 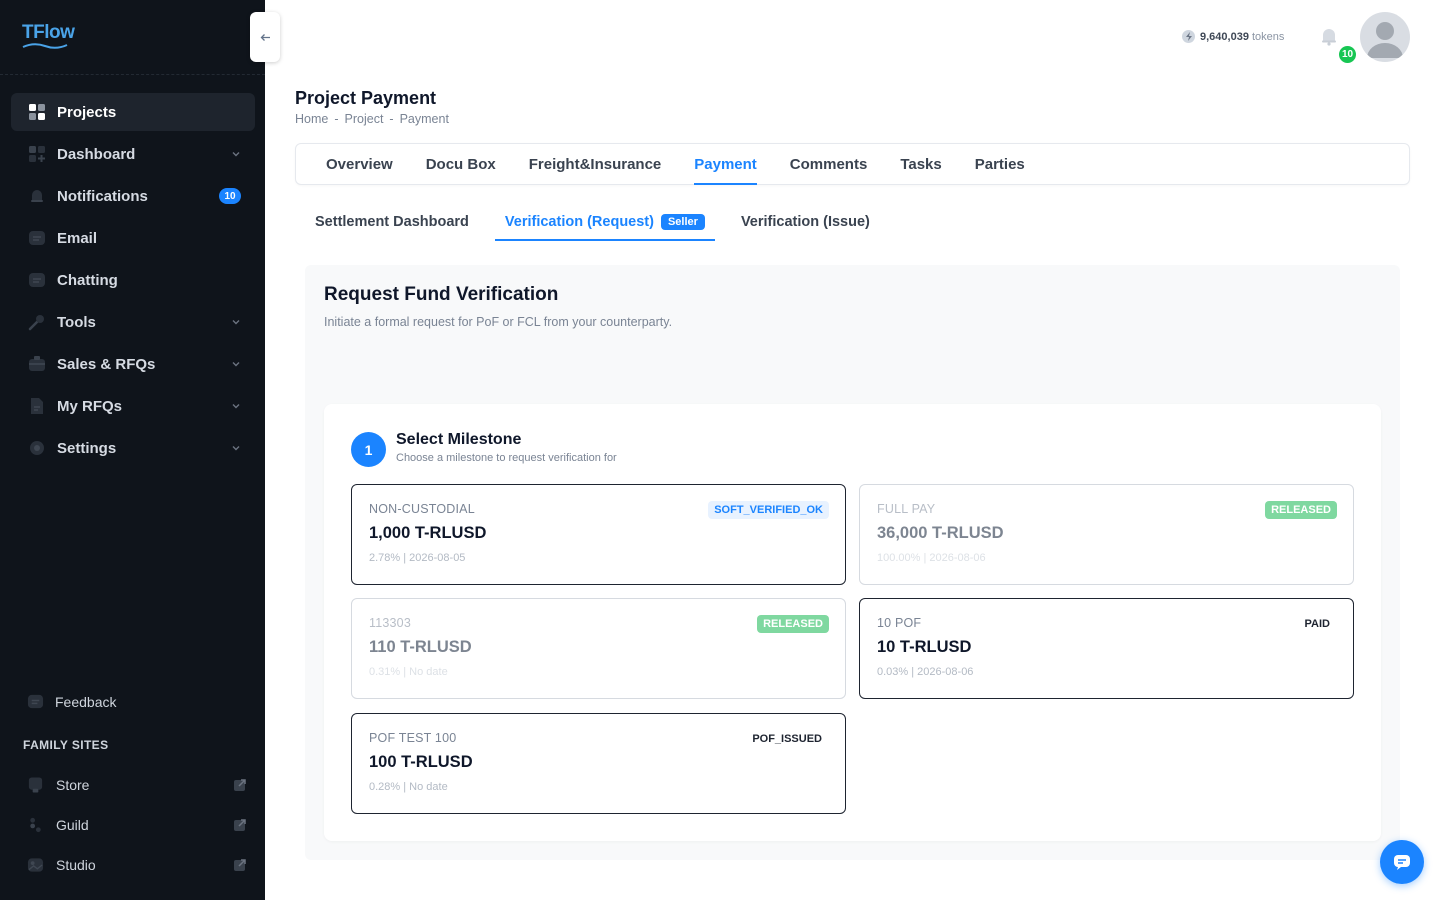 I want to click on subtab-verification-request: Verification (Request) Seller, so click(x=604, y=222).